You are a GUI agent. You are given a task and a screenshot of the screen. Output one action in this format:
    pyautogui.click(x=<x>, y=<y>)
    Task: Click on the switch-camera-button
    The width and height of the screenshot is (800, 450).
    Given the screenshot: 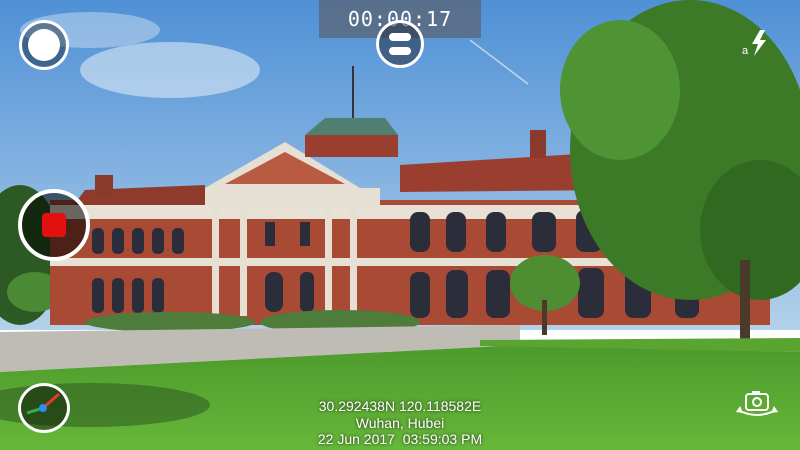 What is the action you would take?
    pyautogui.click(x=757, y=405)
    